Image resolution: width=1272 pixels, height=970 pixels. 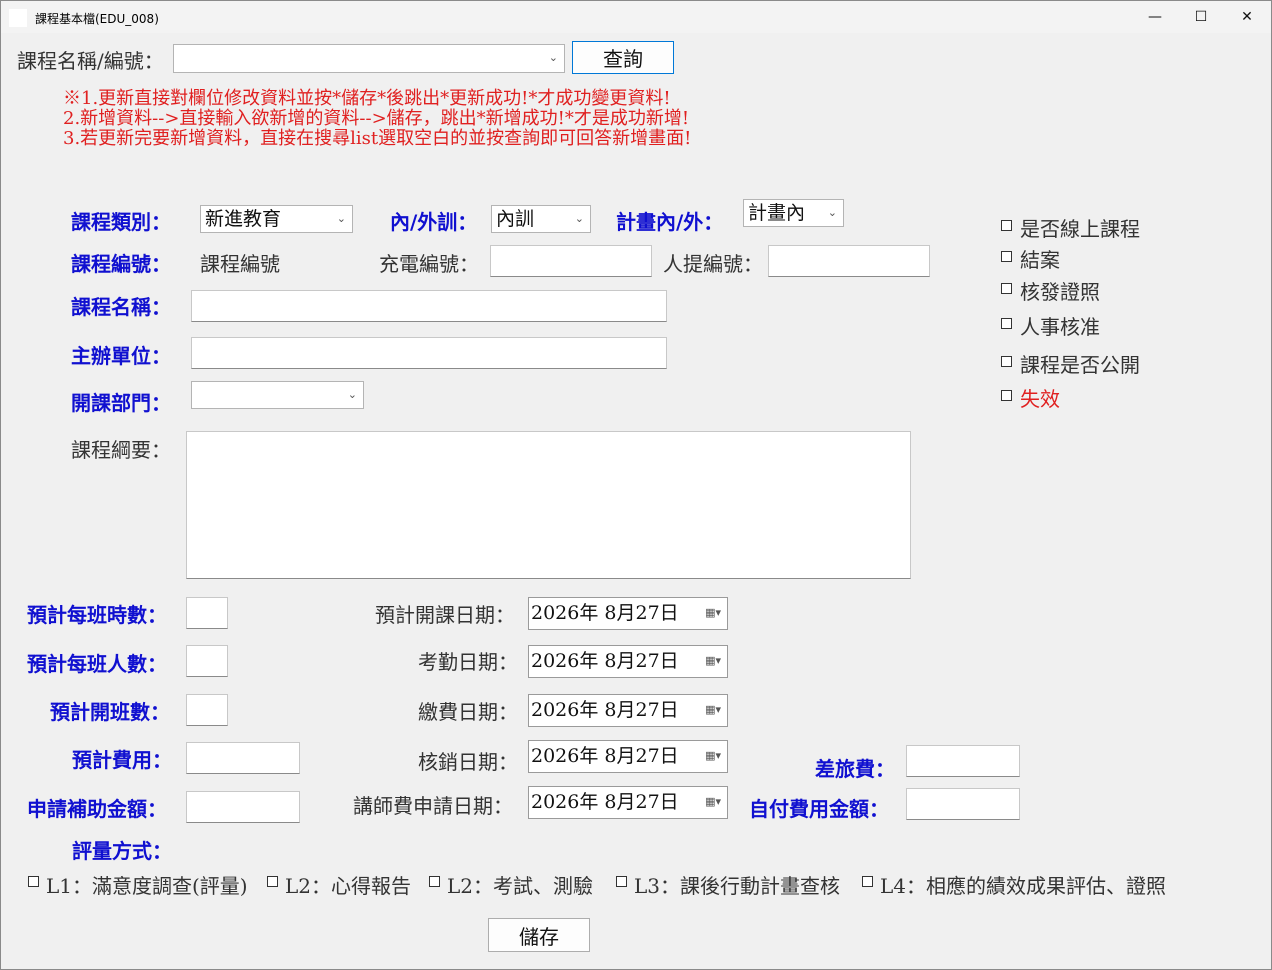 What do you see at coordinates (367, 98) in the screenshot?
I see `note-line-1: ※1.更新直接對欄位修改資料並按*儲存*後跳出*更新成功!*才成功變更資料!` at bounding box center [367, 98].